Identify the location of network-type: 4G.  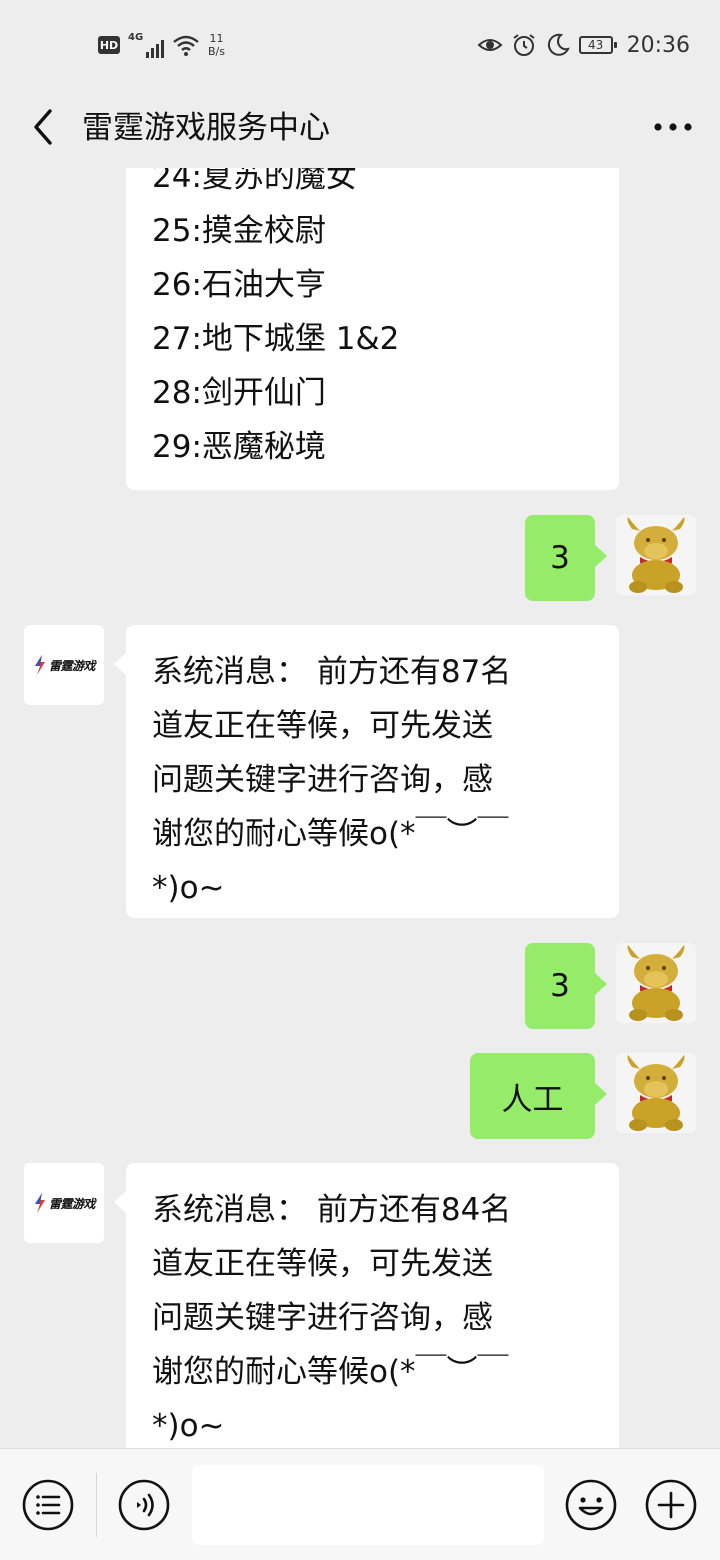
(136, 37).